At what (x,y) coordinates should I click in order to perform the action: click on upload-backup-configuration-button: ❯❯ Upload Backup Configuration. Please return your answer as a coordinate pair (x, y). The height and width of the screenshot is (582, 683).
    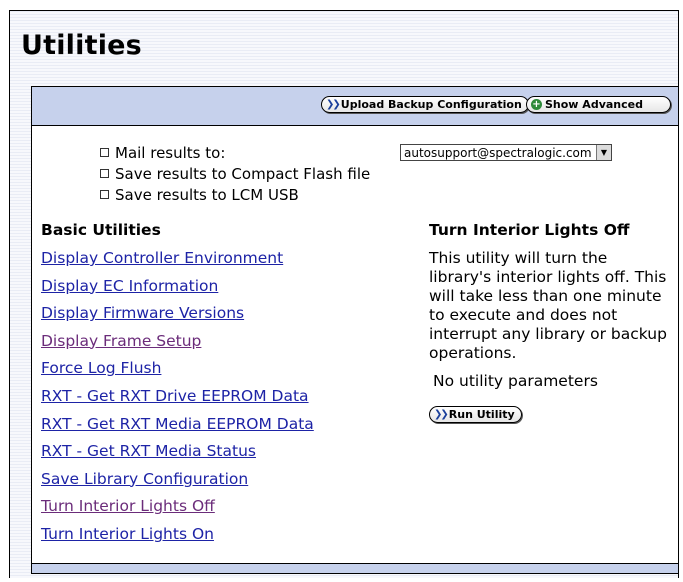
    Looking at the image, I should click on (425, 104).